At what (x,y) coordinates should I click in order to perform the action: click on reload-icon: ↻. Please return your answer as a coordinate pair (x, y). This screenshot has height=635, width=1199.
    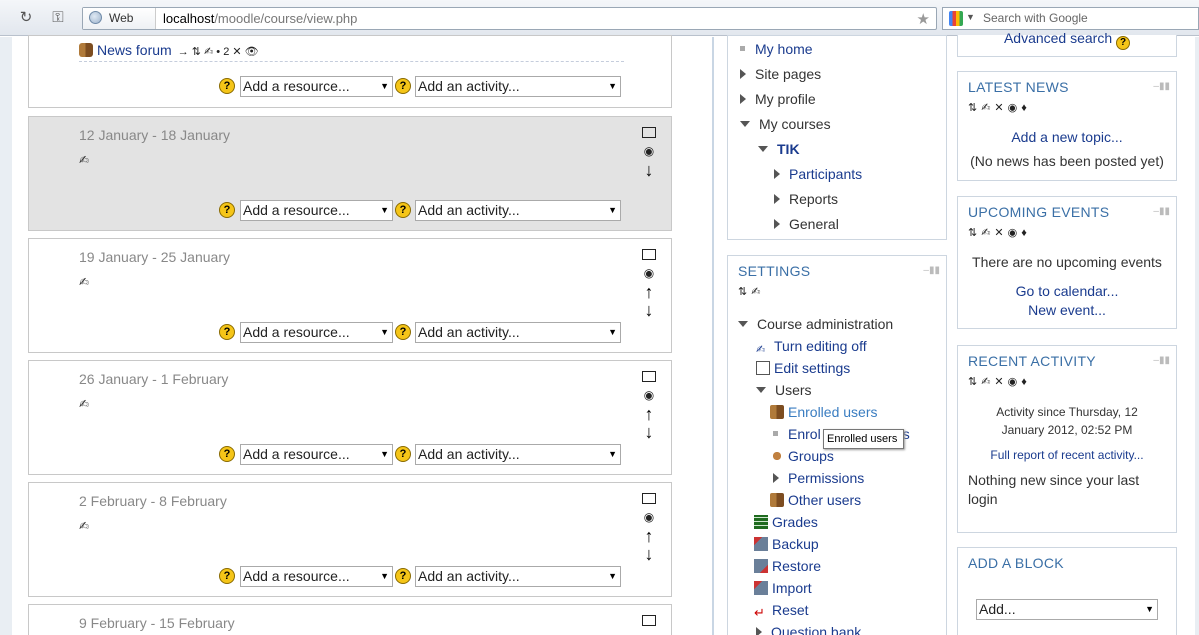
    Looking at the image, I should click on (26, 18).